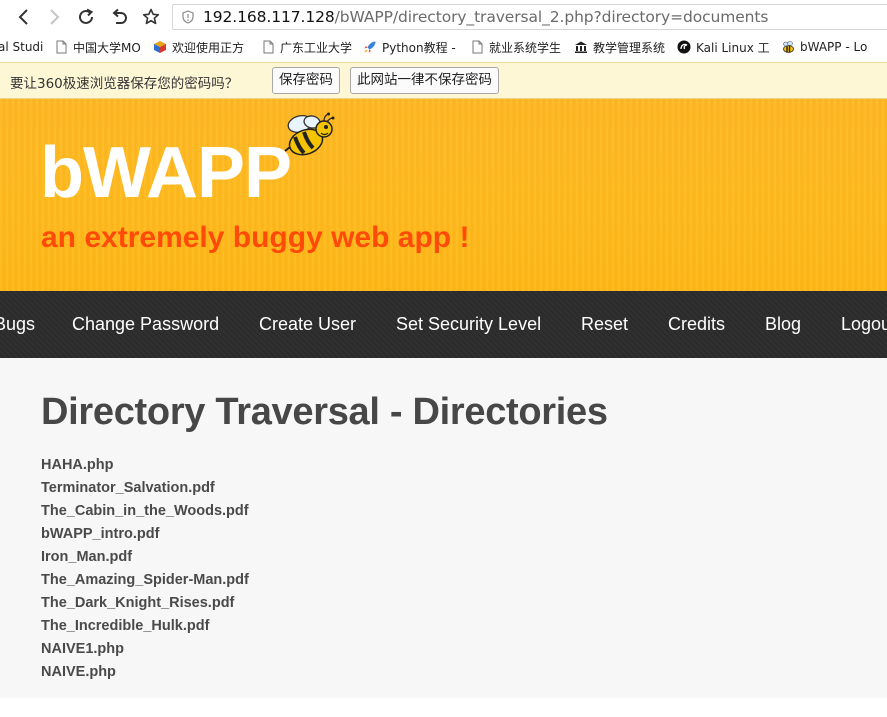 The width and height of the screenshot is (887, 717). What do you see at coordinates (684, 47) in the screenshot?
I see `kali-icon` at bounding box center [684, 47].